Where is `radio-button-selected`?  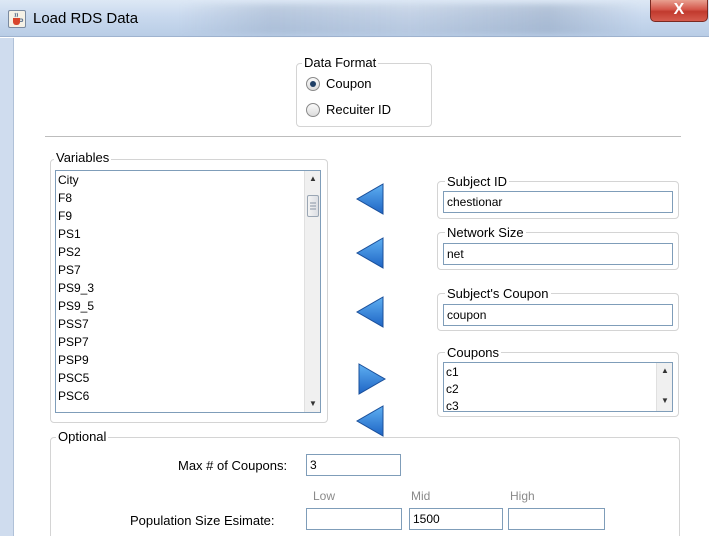
radio-button-selected is located at coordinates (313, 83).